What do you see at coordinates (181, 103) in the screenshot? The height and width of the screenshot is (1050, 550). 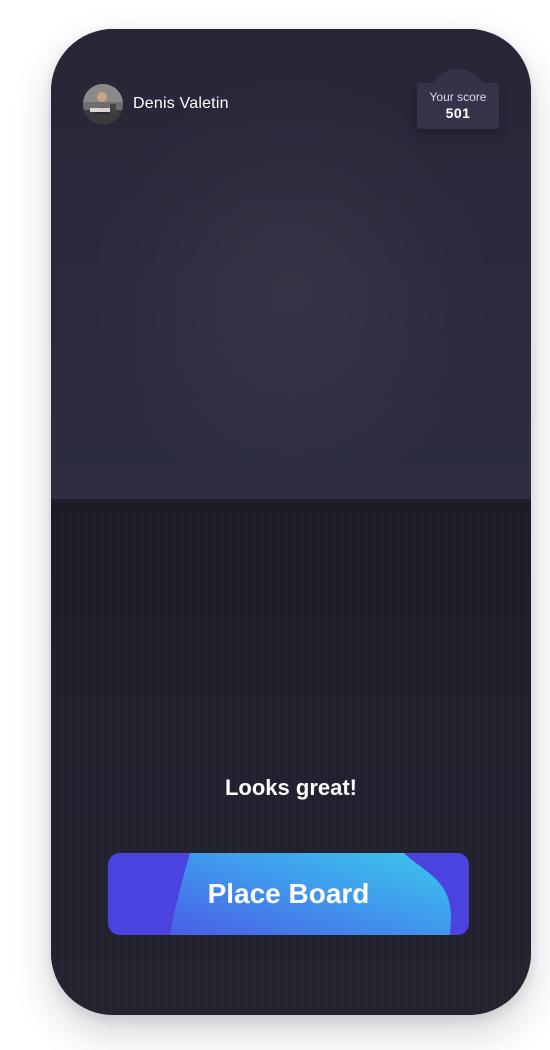 I see `user-name: Denis Valetin` at bounding box center [181, 103].